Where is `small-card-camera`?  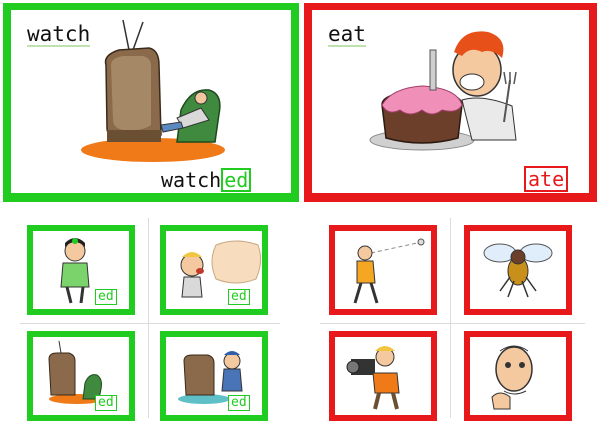 small-card-camera is located at coordinates (387, 379).